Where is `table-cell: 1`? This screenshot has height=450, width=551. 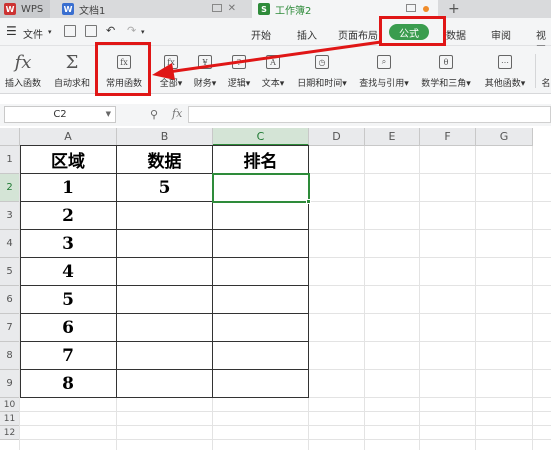
table-cell: 1 is located at coordinates (68, 188).